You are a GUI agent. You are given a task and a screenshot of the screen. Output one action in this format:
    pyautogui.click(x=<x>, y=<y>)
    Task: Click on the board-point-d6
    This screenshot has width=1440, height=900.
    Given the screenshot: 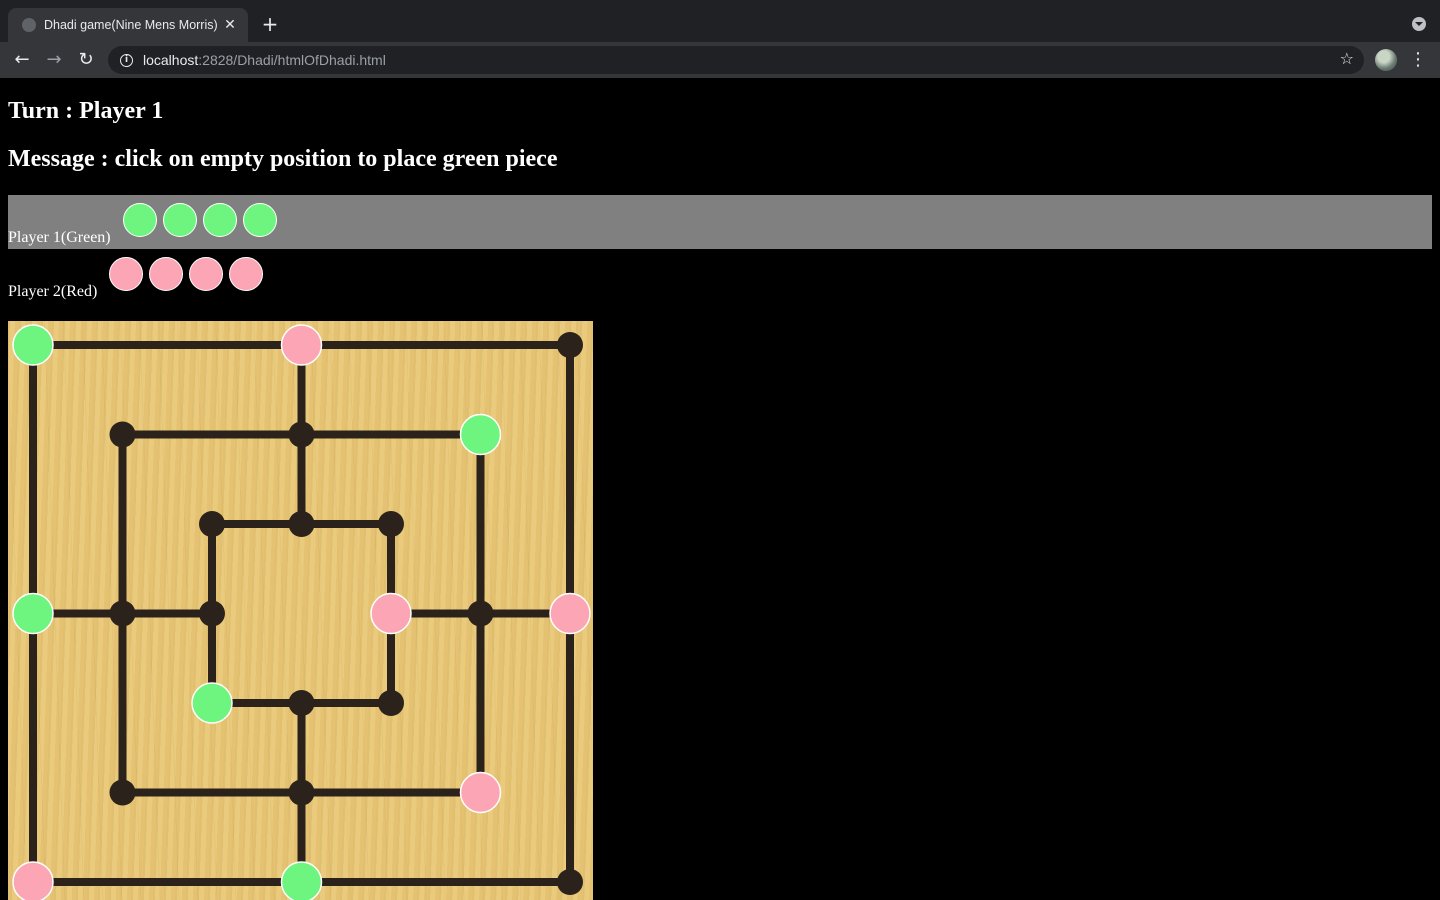 What is the action you would take?
    pyautogui.click(x=301, y=434)
    